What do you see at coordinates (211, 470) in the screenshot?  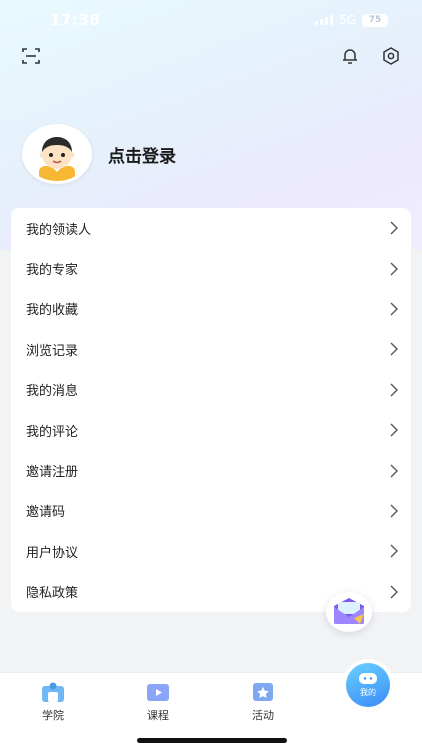 I see `menu-item-invite-register: 邀请注册` at bounding box center [211, 470].